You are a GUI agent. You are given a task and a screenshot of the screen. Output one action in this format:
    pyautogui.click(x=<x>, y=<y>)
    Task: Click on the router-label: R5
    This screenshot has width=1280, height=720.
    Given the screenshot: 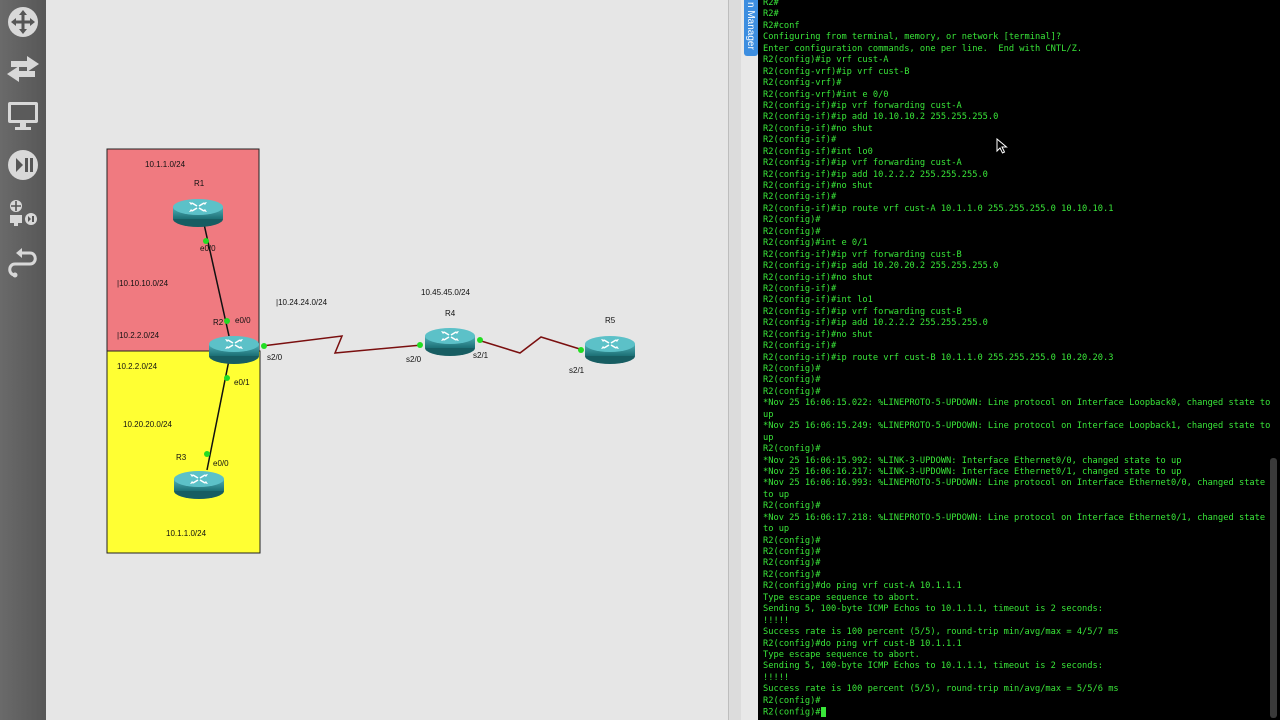 What is the action you would take?
    pyautogui.click(x=610, y=320)
    